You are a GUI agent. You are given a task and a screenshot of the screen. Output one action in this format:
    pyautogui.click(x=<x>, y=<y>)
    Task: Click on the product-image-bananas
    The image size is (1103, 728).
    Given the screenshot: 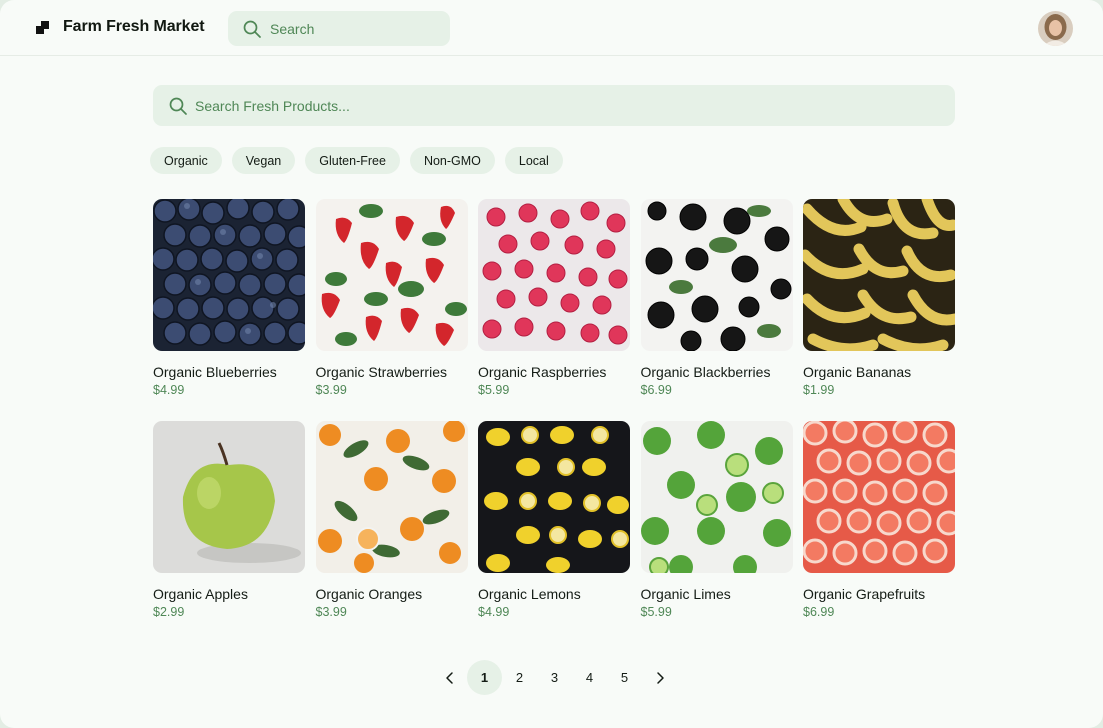 What is the action you would take?
    pyautogui.click(x=879, y=275)
    